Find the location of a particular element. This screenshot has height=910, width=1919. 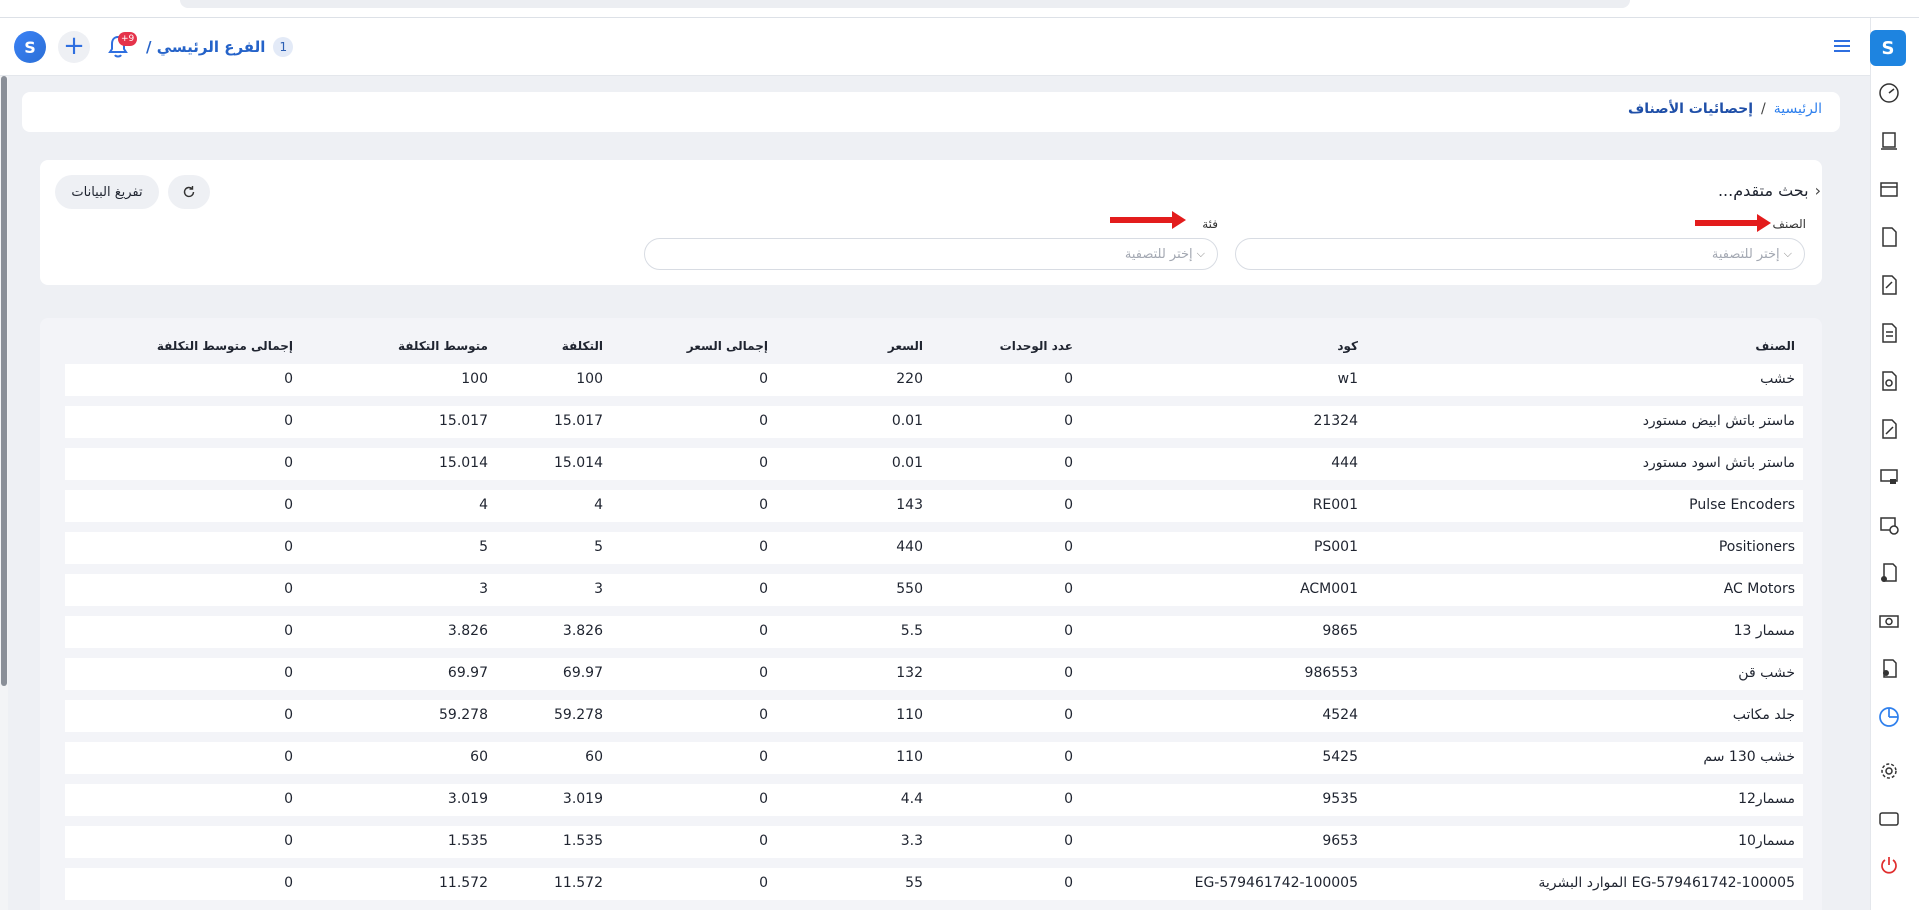

menu-icon is located at coordinates (1842, 46).